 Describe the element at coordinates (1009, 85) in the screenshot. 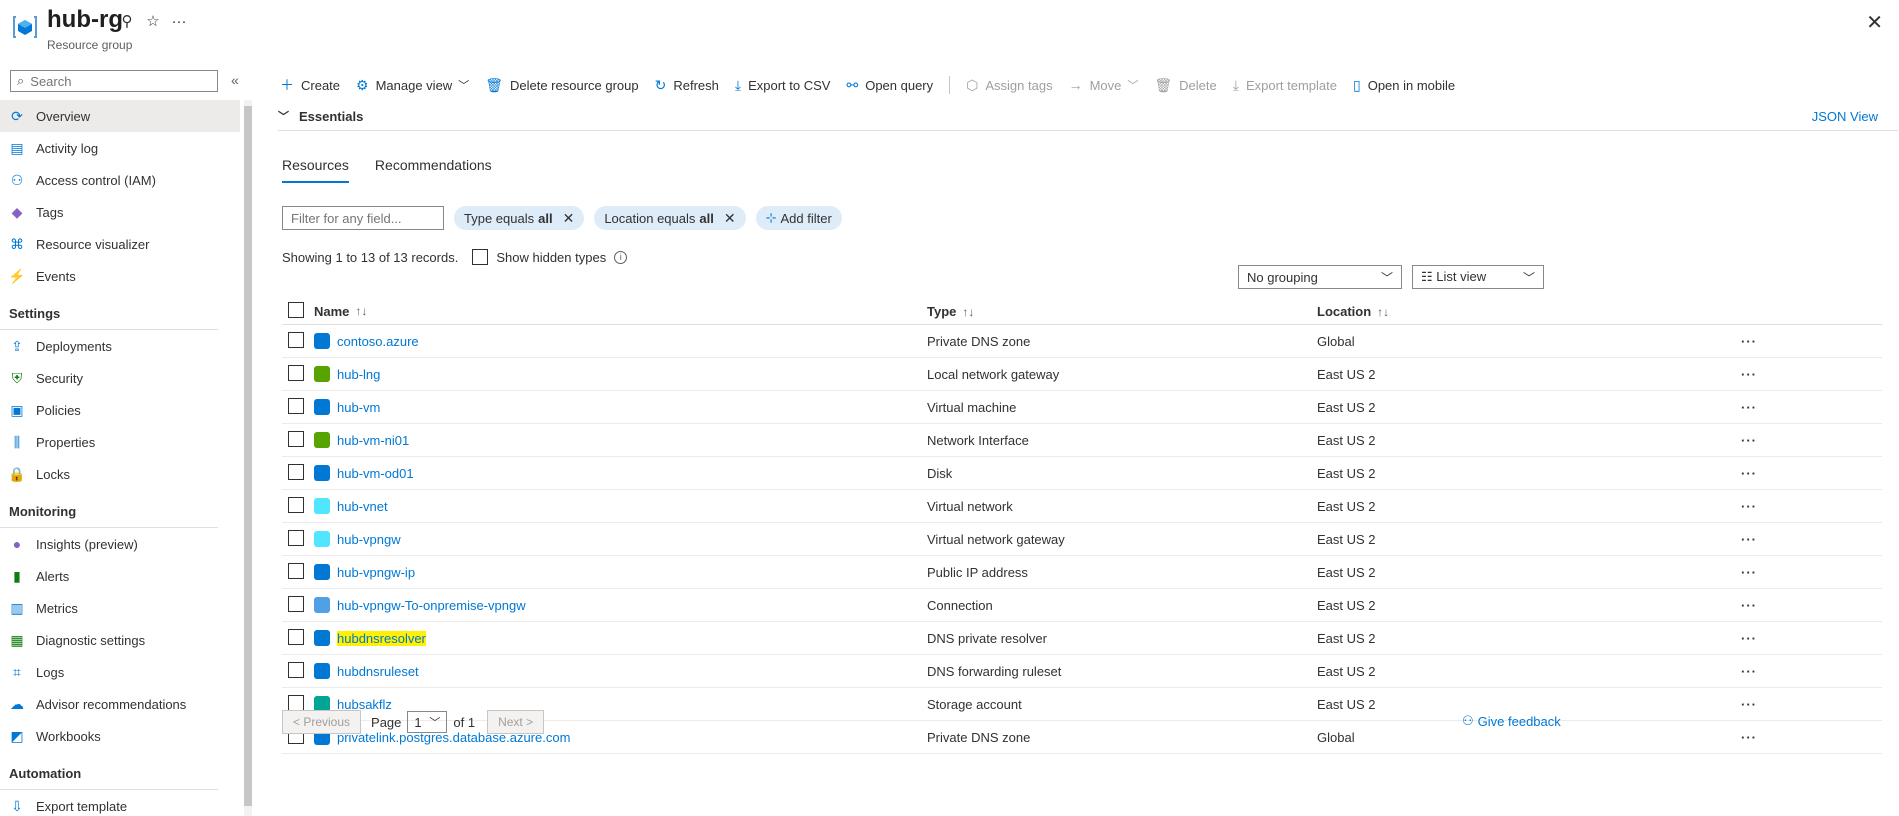

I see `assign-tags-button: ⬡ Assign tags` at that location.